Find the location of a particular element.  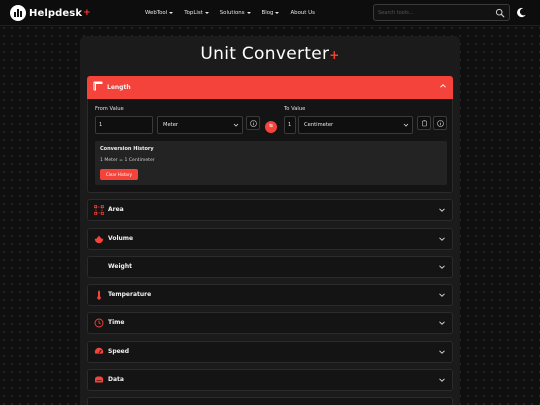

accordion-label: Area is located at coordinates (116, 209).